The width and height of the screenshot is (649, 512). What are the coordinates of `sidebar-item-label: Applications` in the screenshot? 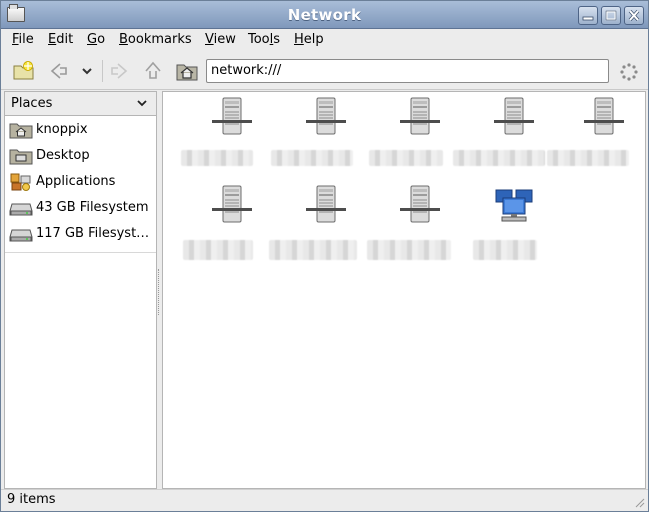 It's located at (76, 181).